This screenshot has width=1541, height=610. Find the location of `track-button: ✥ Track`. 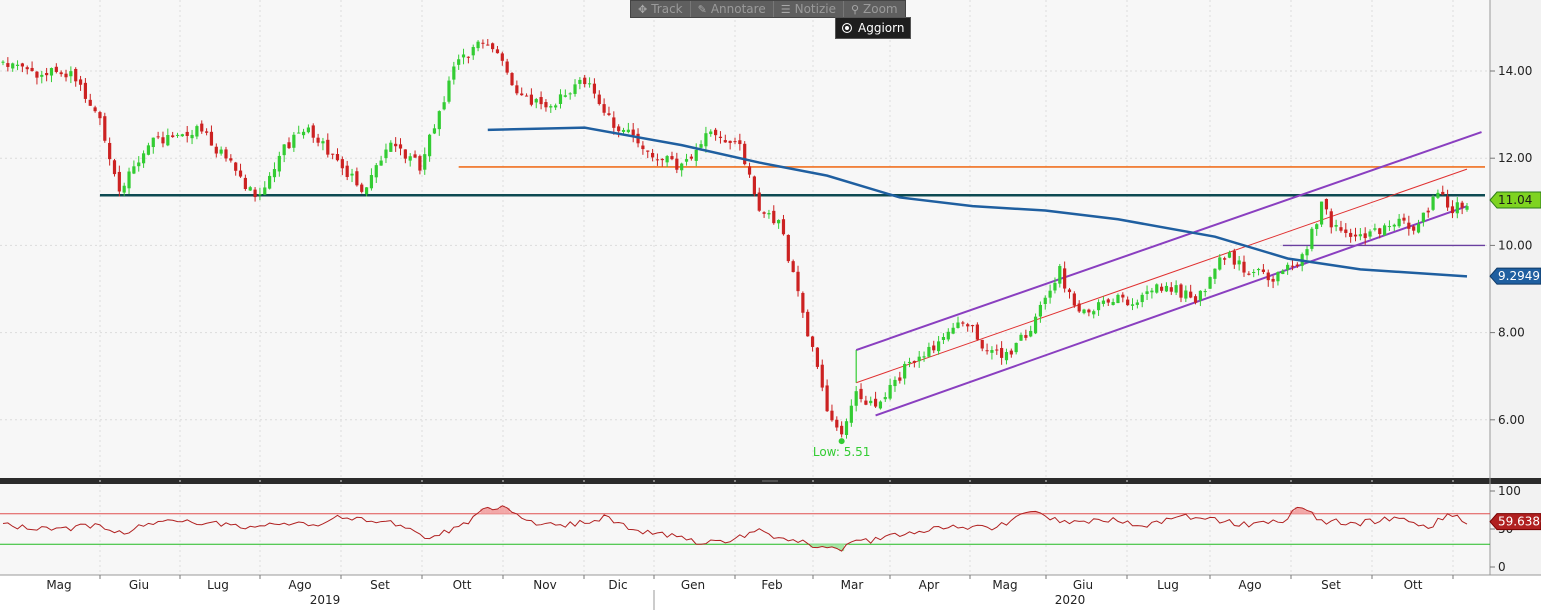

track-button: ✥ Track is located at coordinates (661, 9).